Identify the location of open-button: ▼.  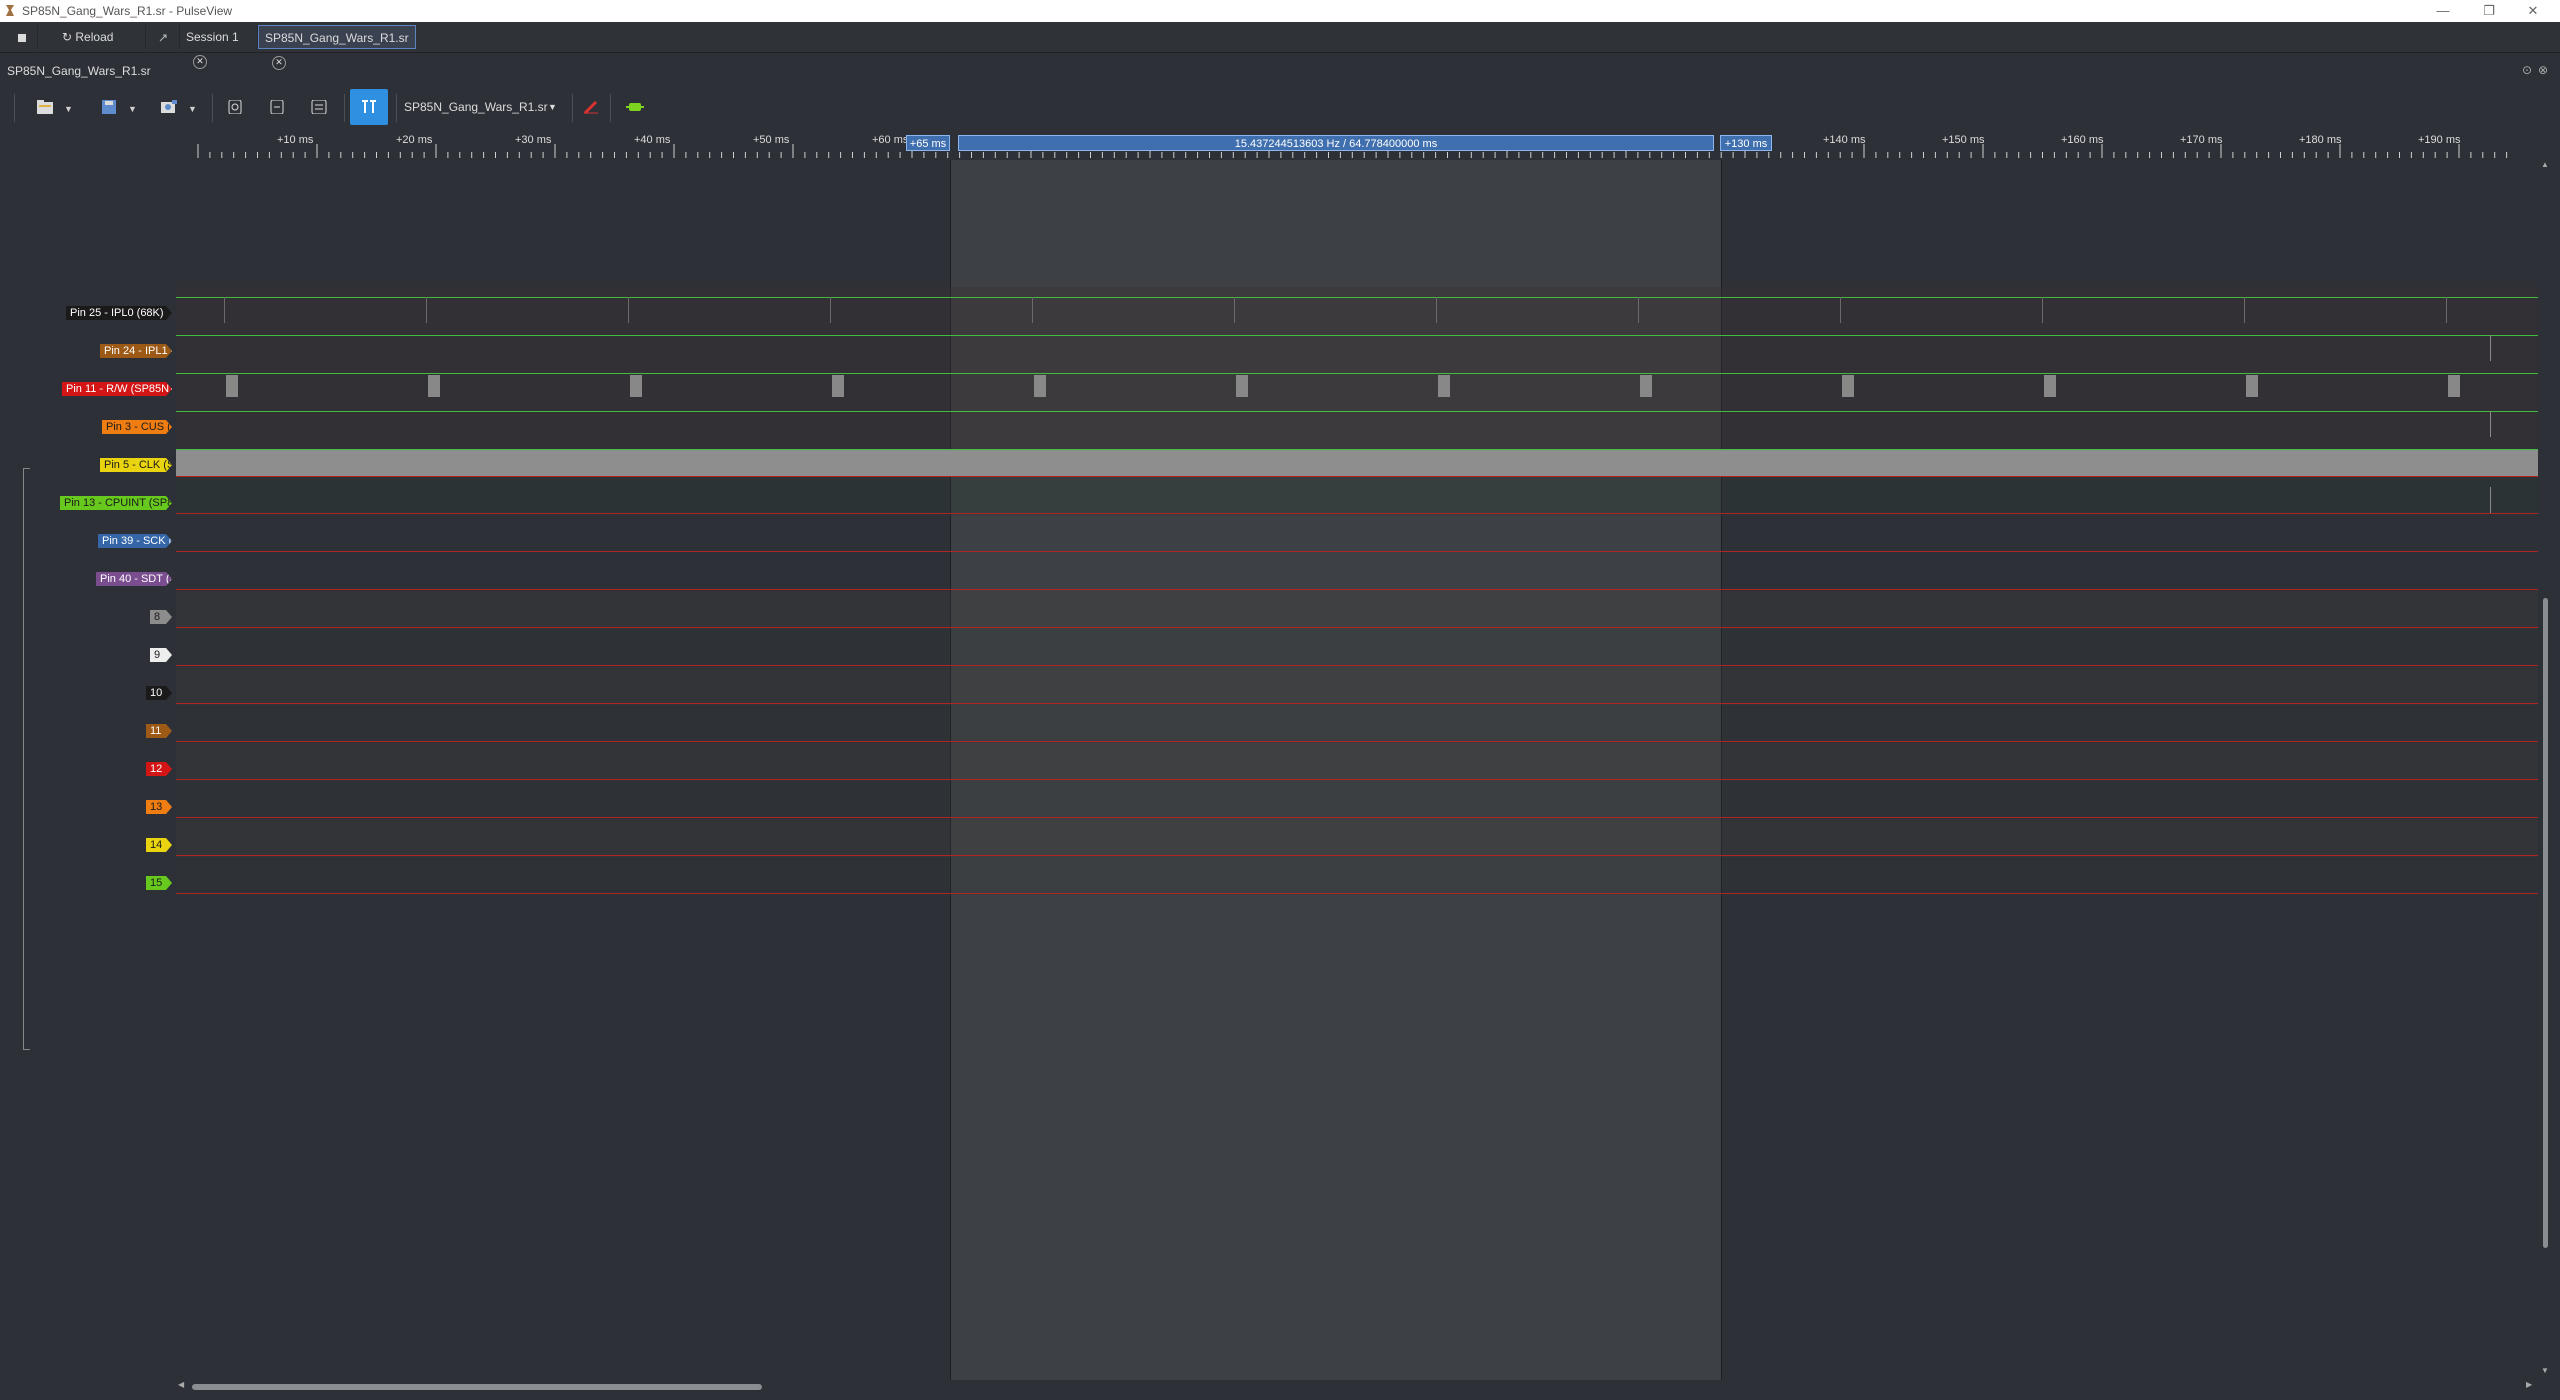
(53, 107).